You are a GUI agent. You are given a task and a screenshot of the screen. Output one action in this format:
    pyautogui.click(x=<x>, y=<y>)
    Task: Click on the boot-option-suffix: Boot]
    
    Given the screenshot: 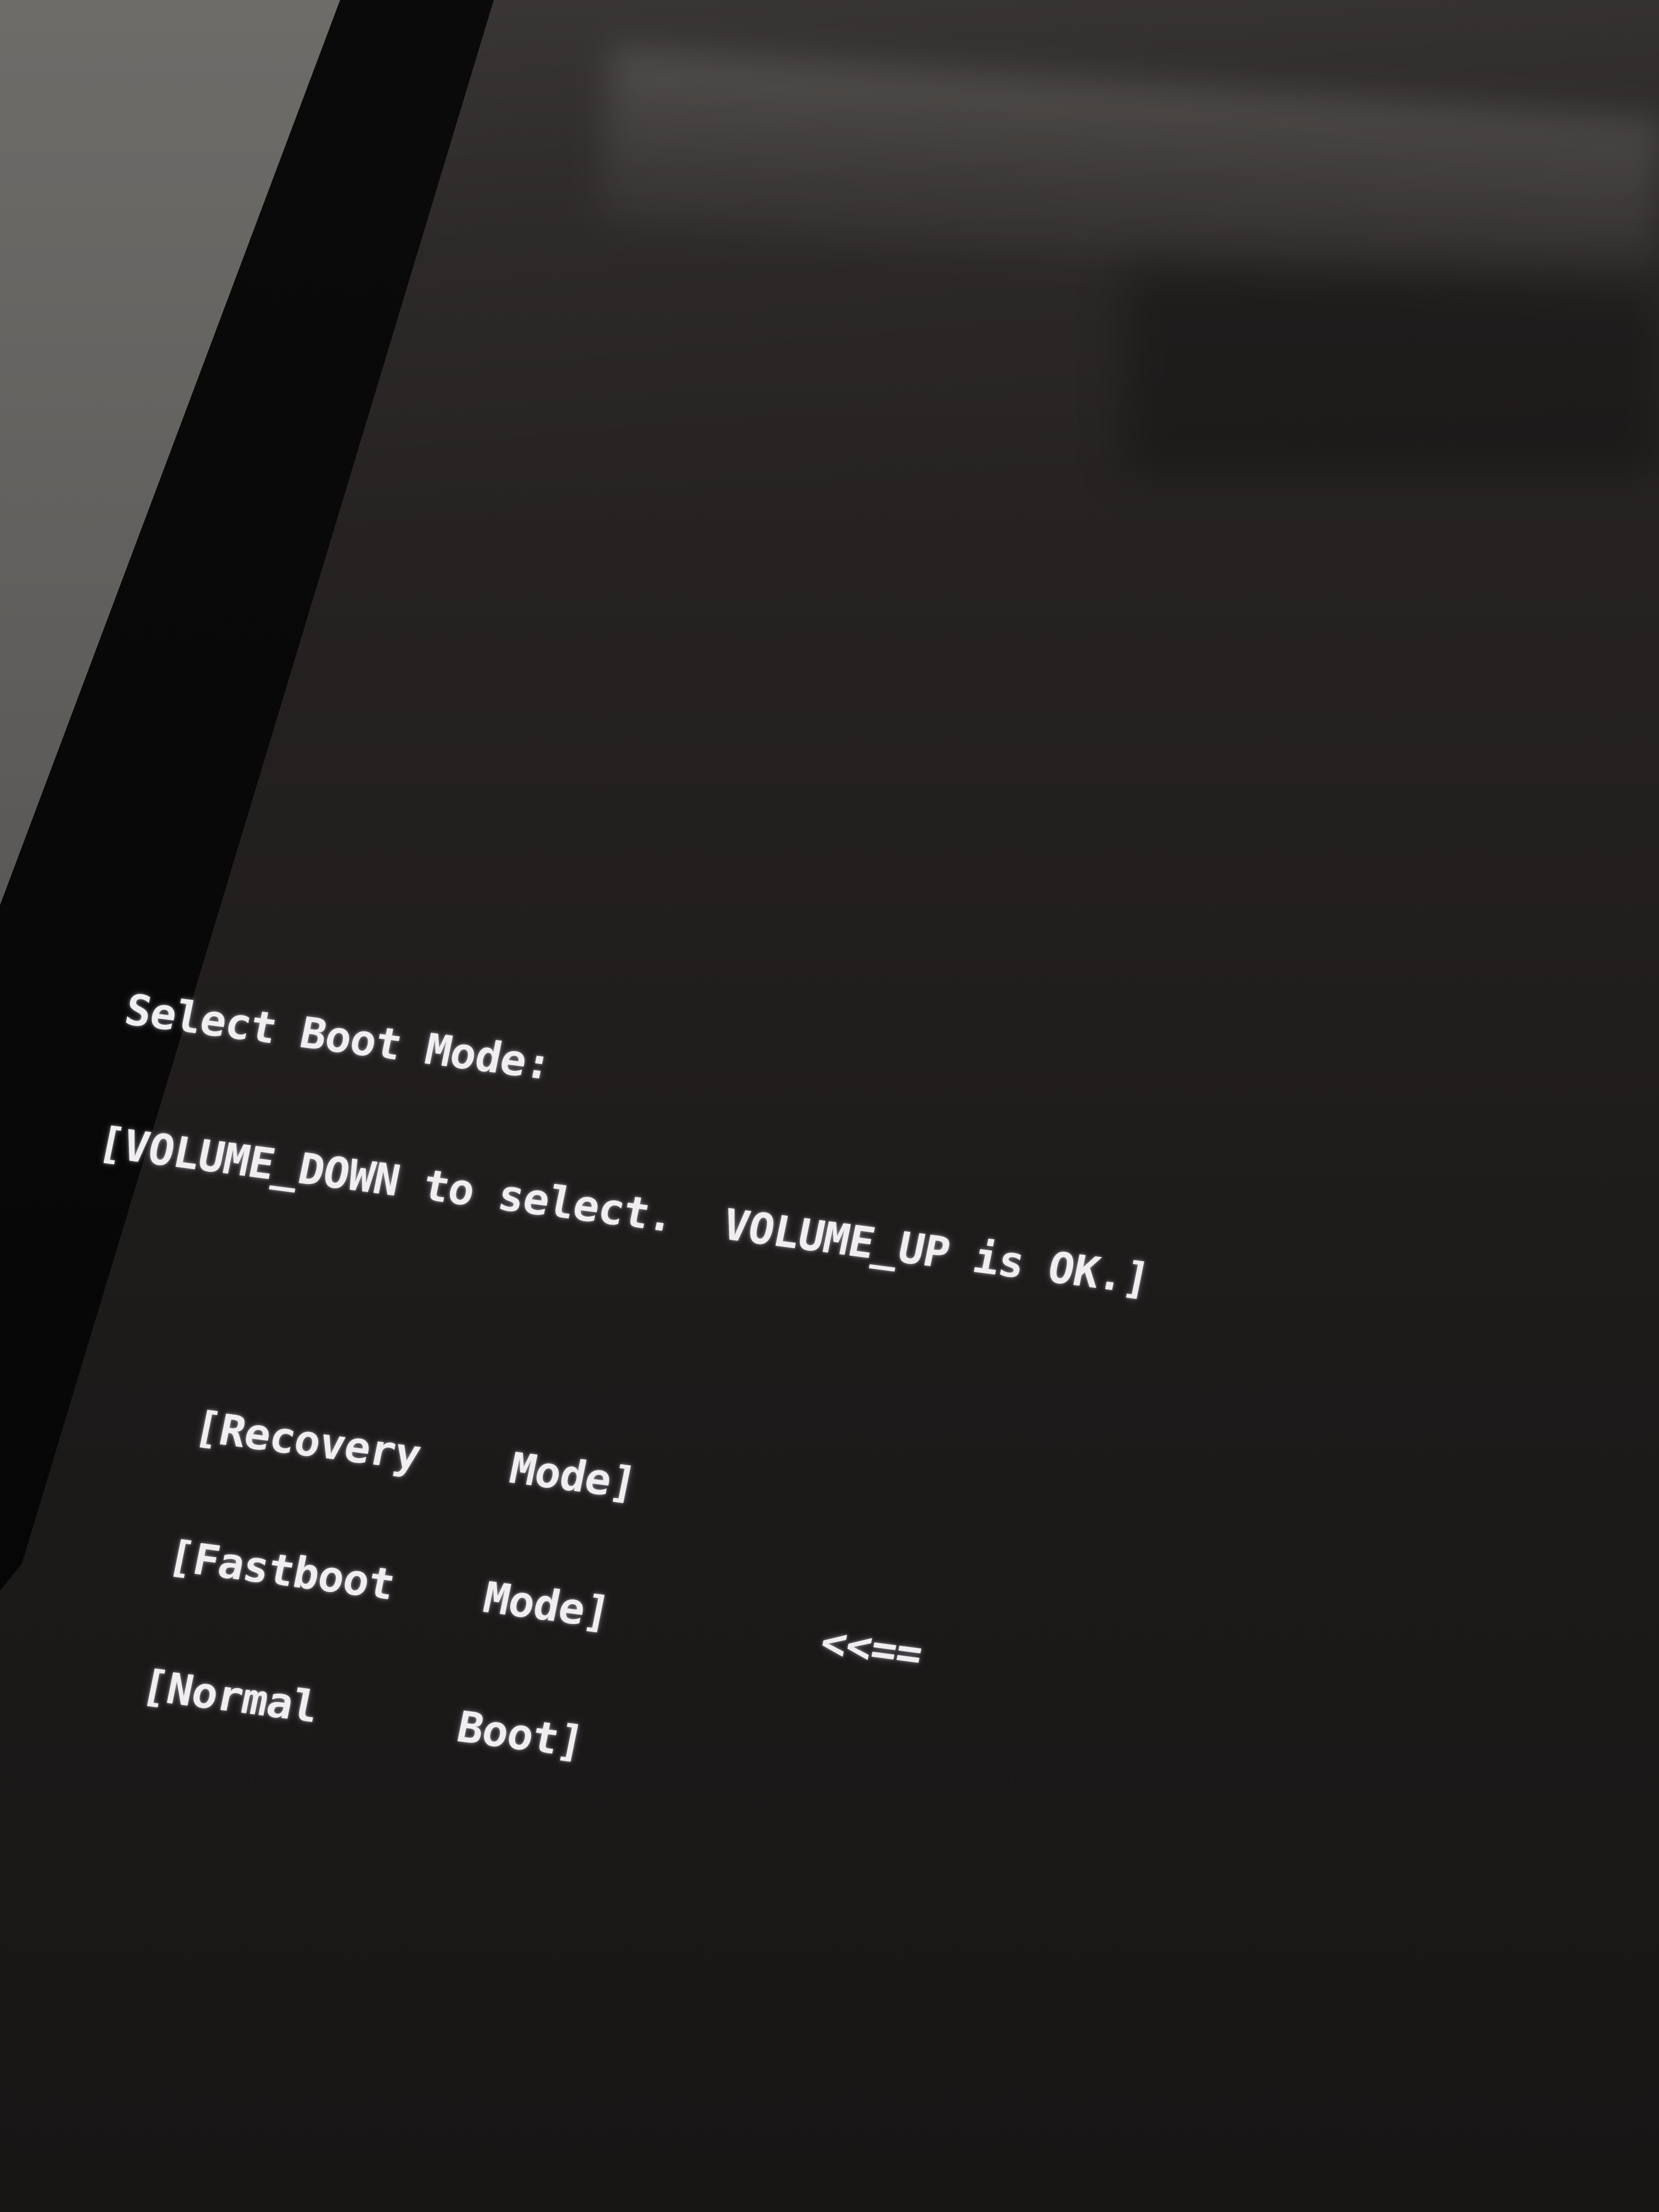 What is the action you would take?
    pyautogui.click(x=520, y=1735)
    